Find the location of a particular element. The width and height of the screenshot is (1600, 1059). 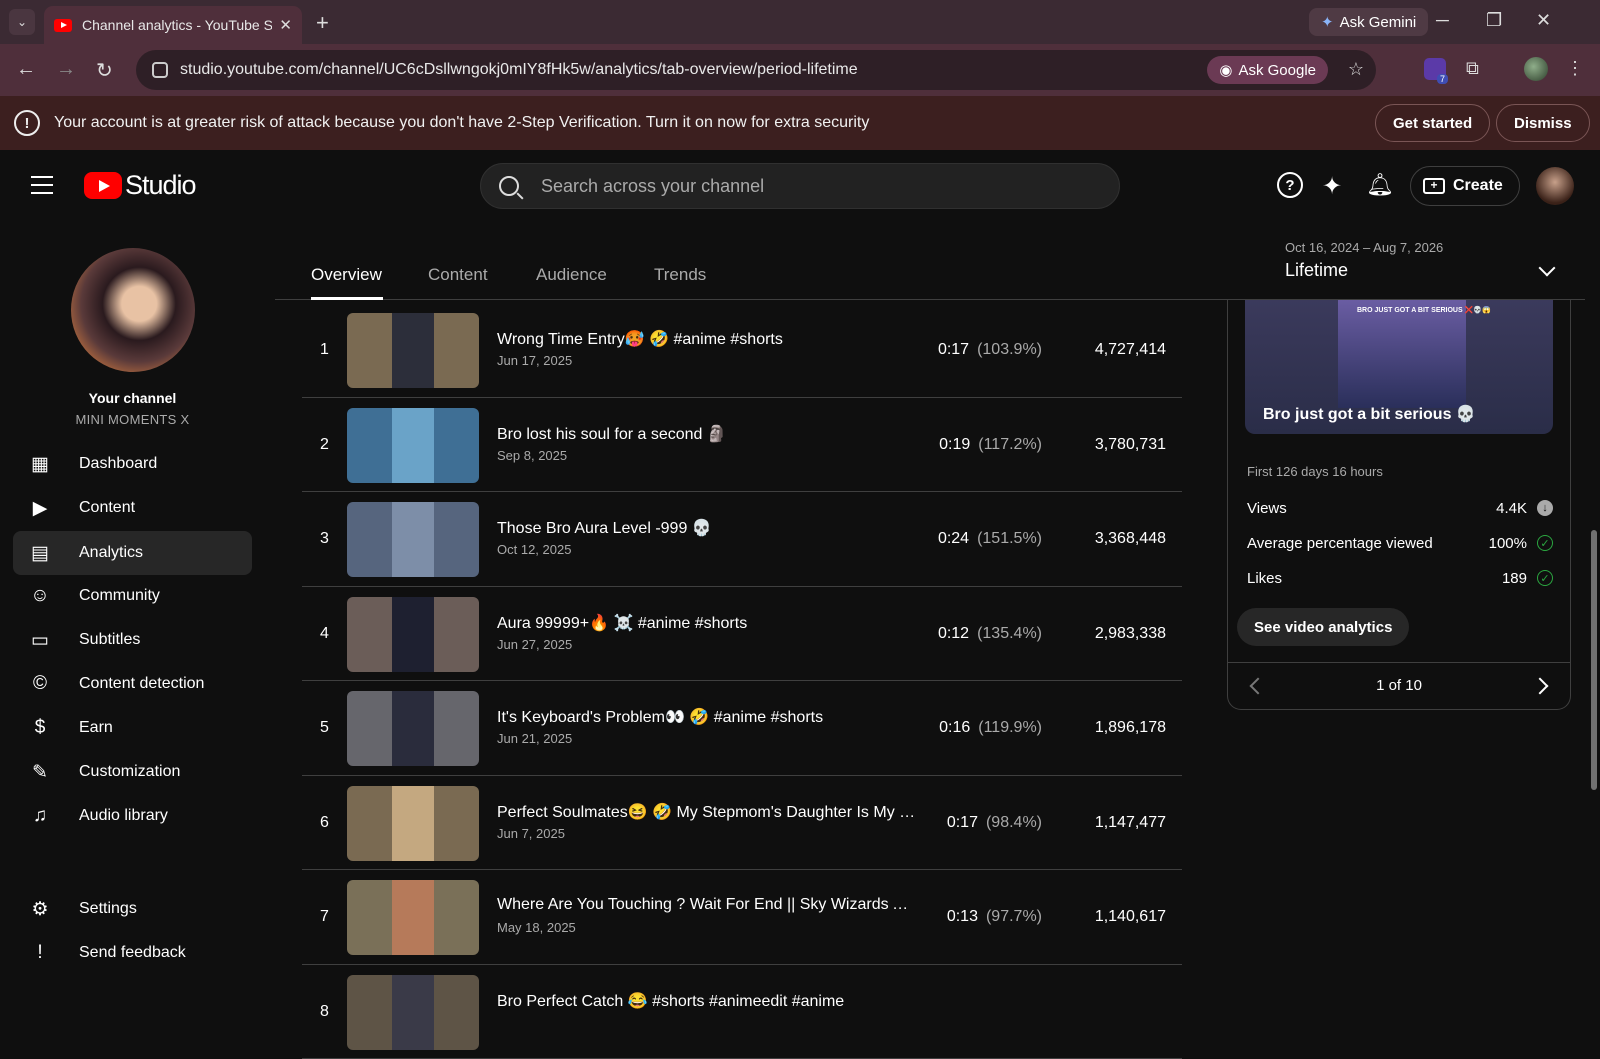

notifications-bell-icon: 🔔︎ is located at coordinates (1380, 185).